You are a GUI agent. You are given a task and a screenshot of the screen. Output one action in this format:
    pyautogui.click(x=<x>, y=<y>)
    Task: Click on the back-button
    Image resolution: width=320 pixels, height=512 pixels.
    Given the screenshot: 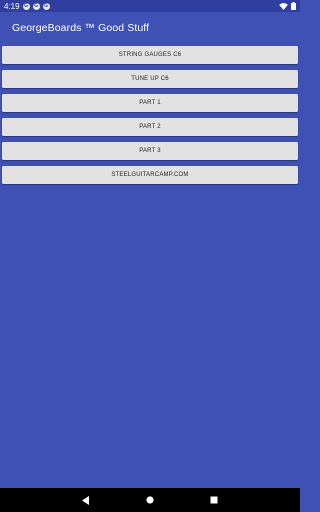 What is the action you would take?
    pyautogui.click(x=86, y=500)
    